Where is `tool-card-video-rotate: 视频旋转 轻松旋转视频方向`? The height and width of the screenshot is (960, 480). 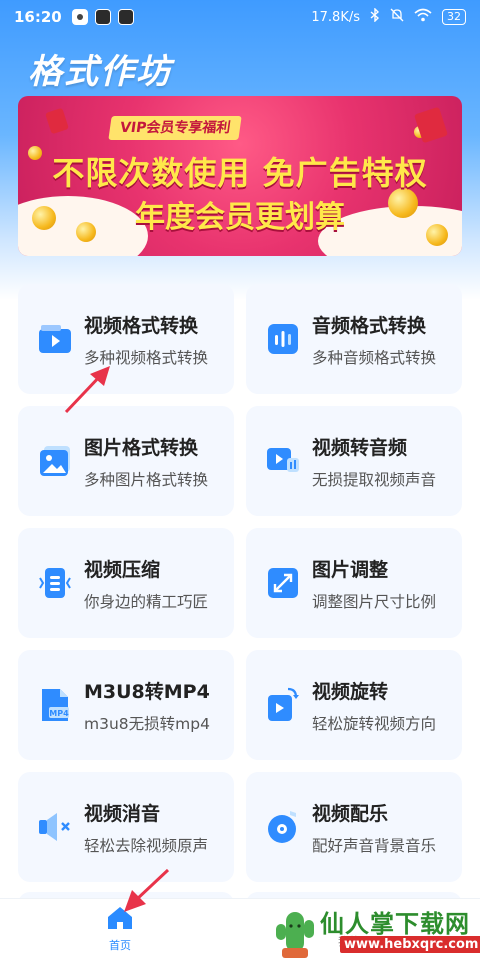 tool-card-video-rotate: 视频旋转 轻松旋转视频方向 is located at coordinates (354, 705).